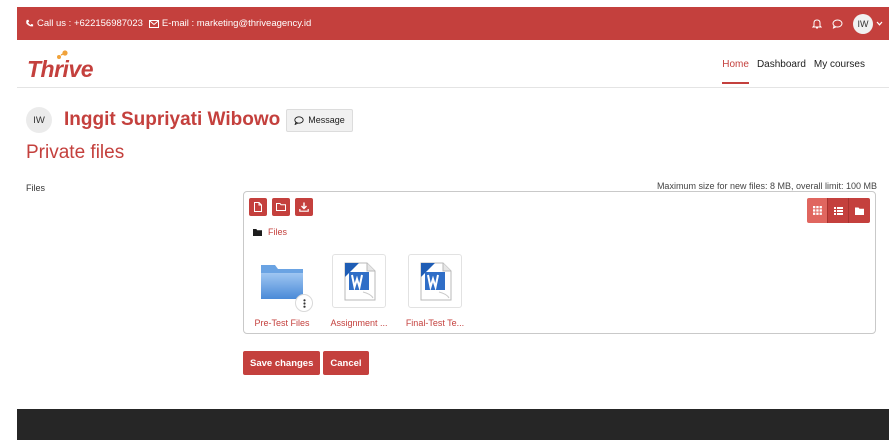 Image resolution: width=889 pixels, height=440 pixels. What do you see at coordinates (839, 64) in the screenshot?
I see `nav-my-courses: My courses` at bounding box center [839, 64].